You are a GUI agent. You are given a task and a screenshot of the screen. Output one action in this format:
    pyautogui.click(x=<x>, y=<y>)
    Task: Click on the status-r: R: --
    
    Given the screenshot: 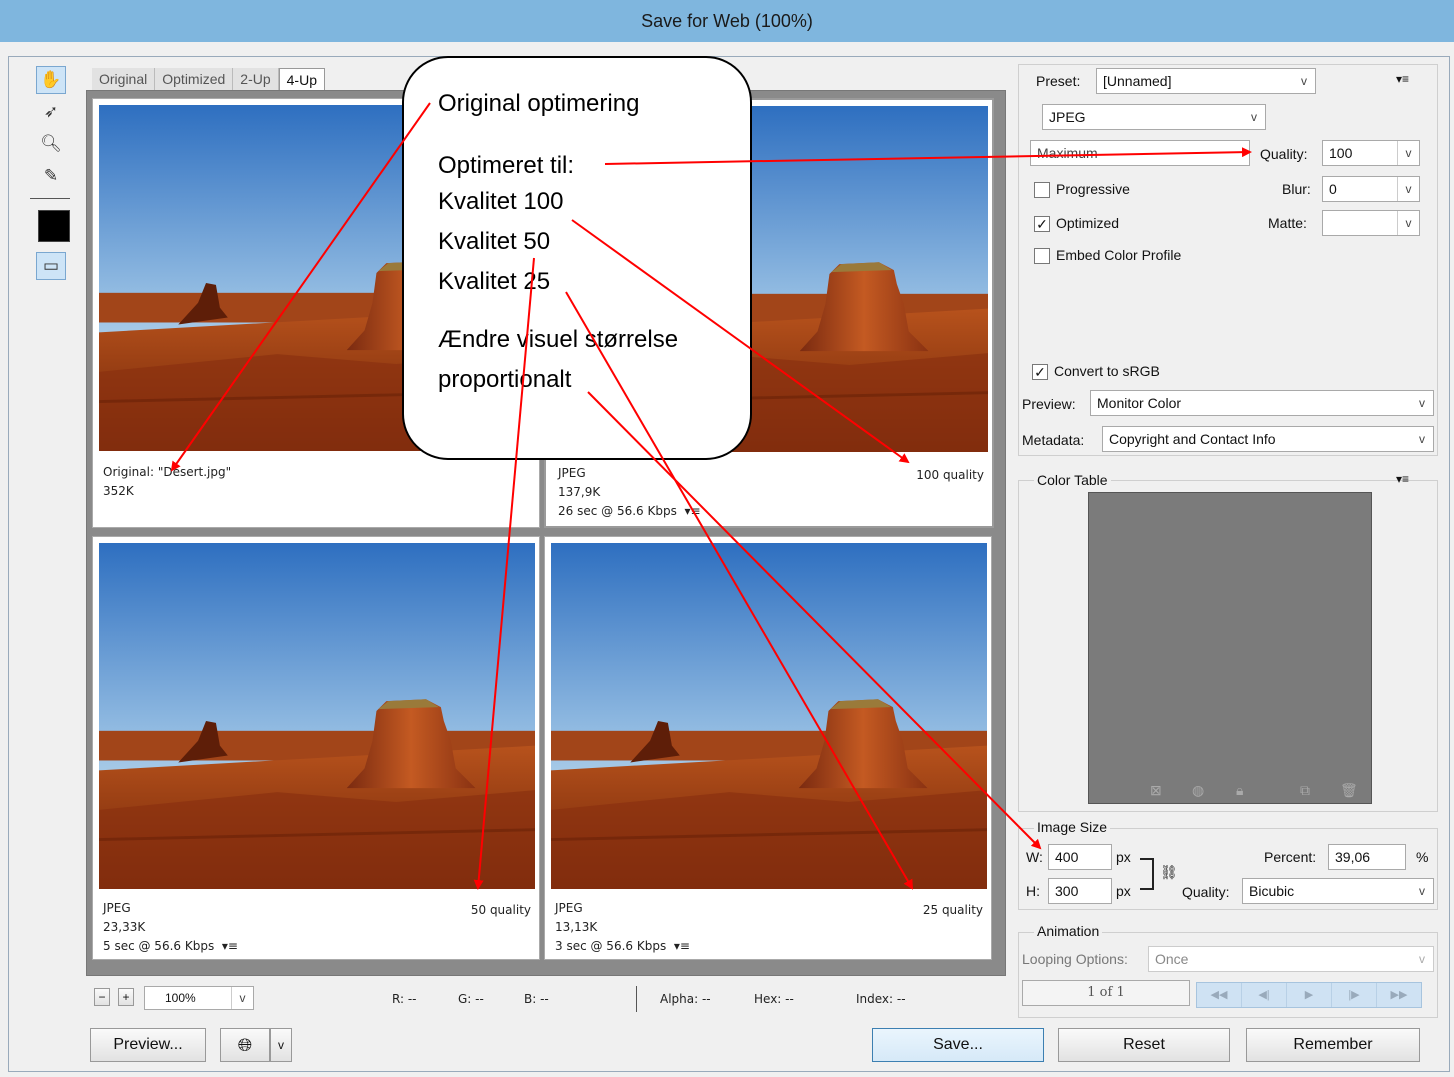 What is the action you would take?
    pyautogui.click(x=404, y=999)
    